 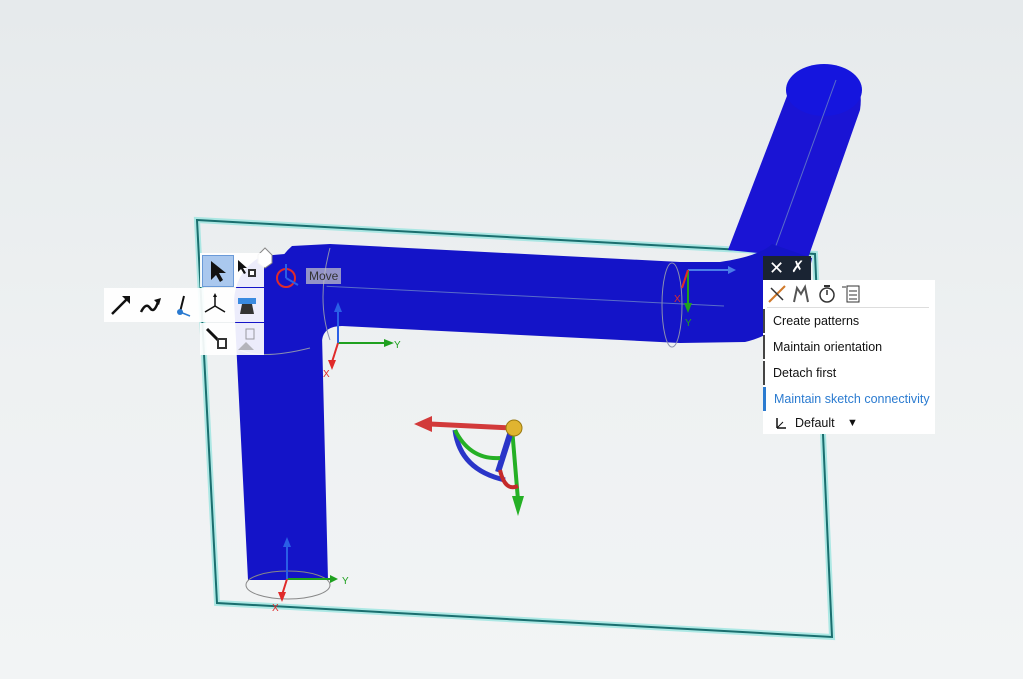 I want to click on move-axes-icon, so click(x=215, y=305).